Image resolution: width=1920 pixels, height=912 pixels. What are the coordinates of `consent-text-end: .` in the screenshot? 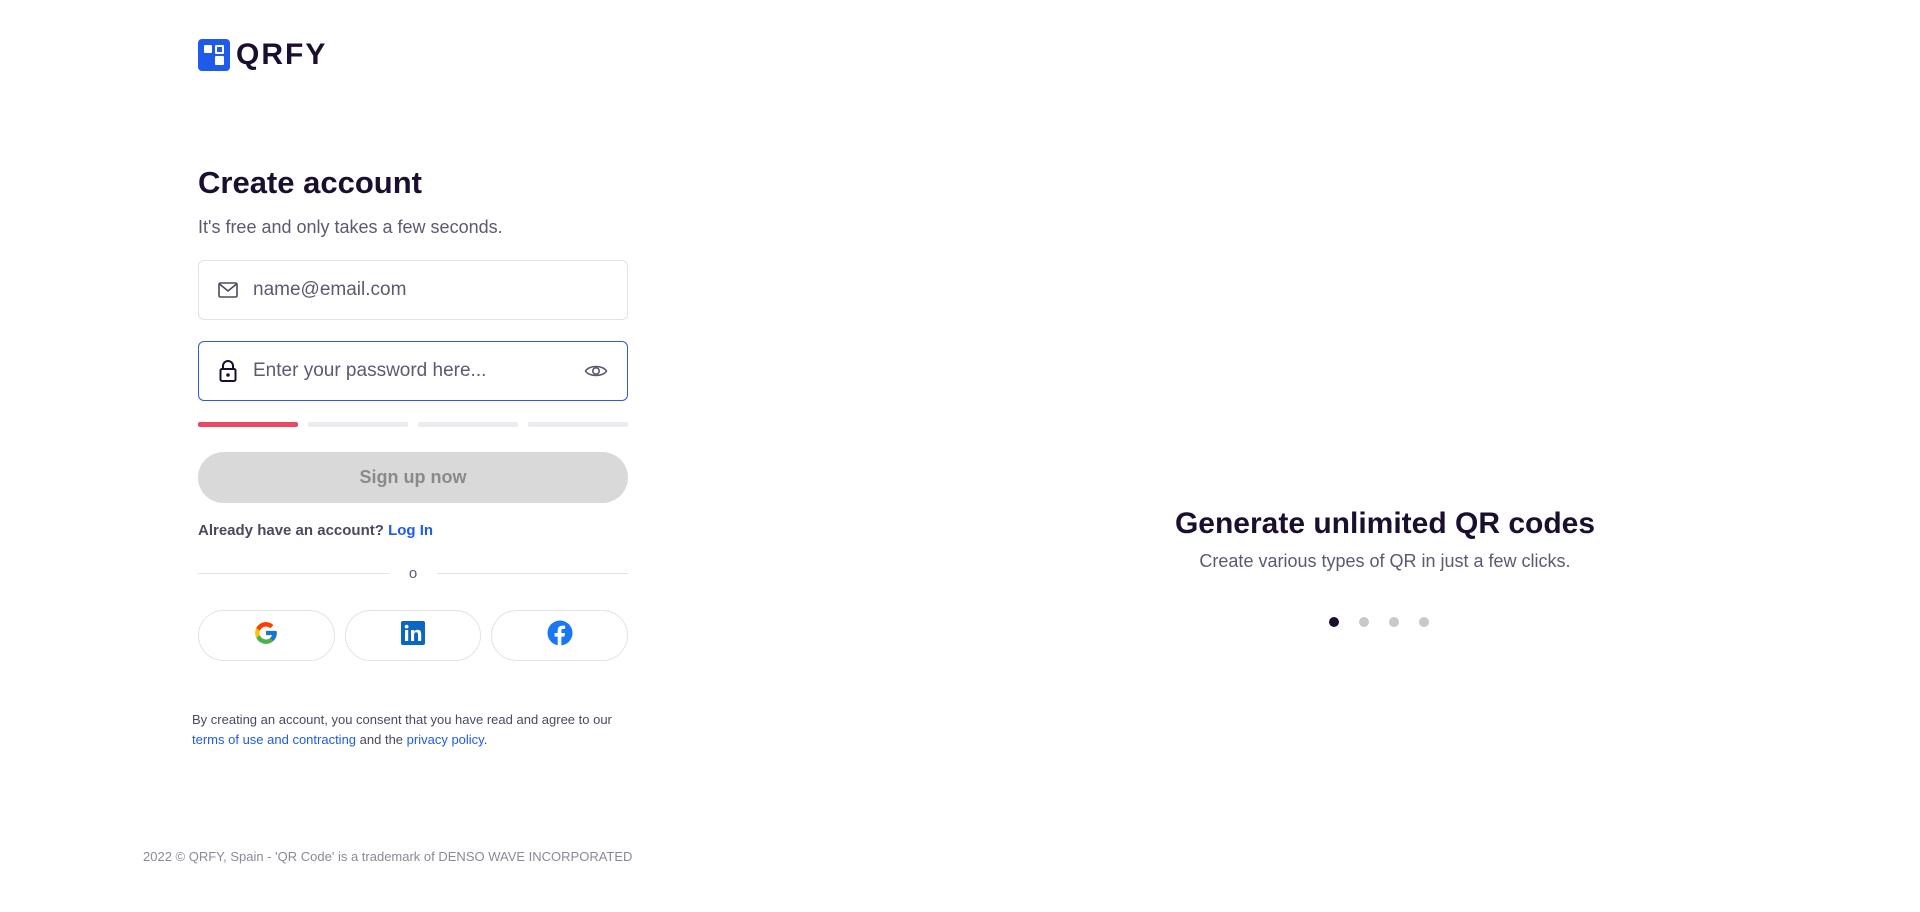 It's located at (485, 739).